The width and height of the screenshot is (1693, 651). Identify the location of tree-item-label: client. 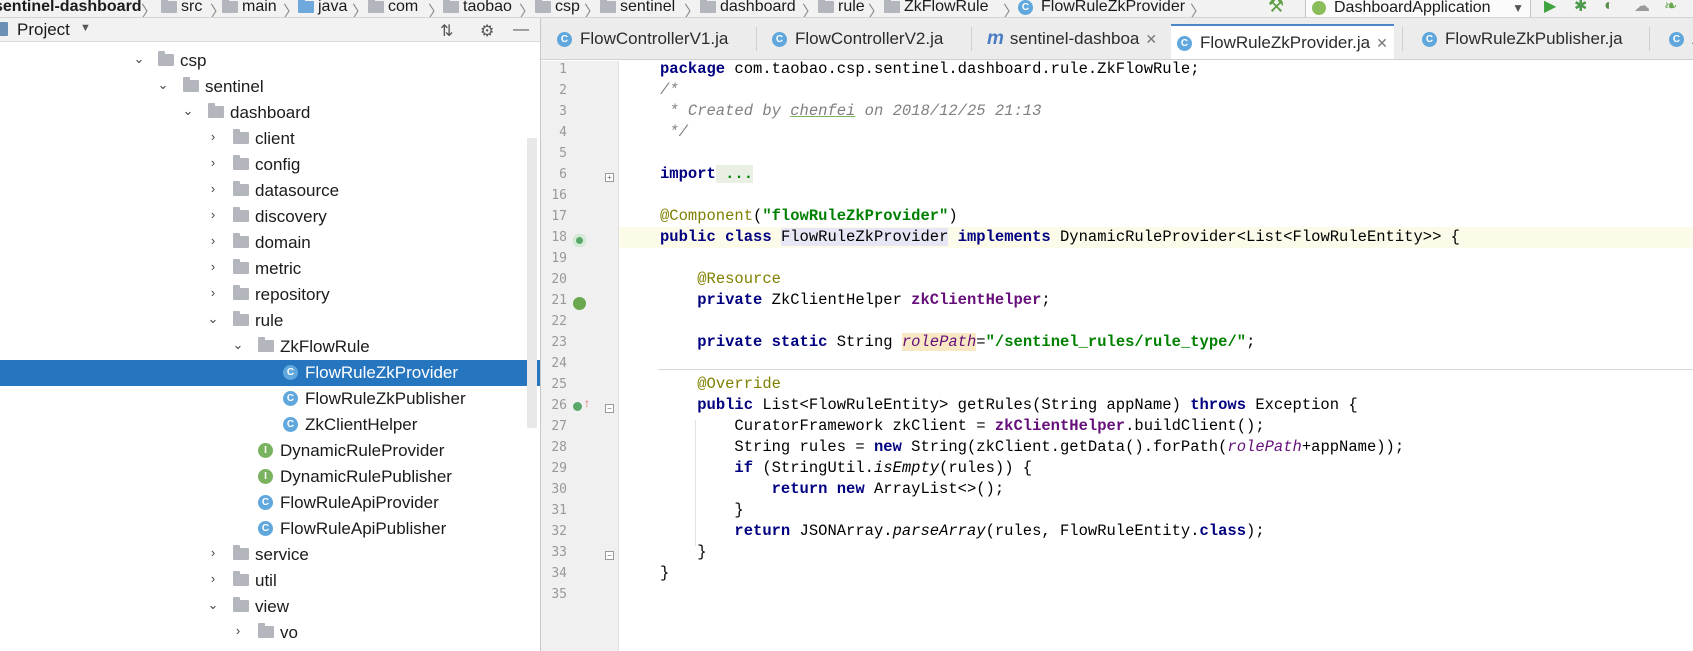
(275, 138).